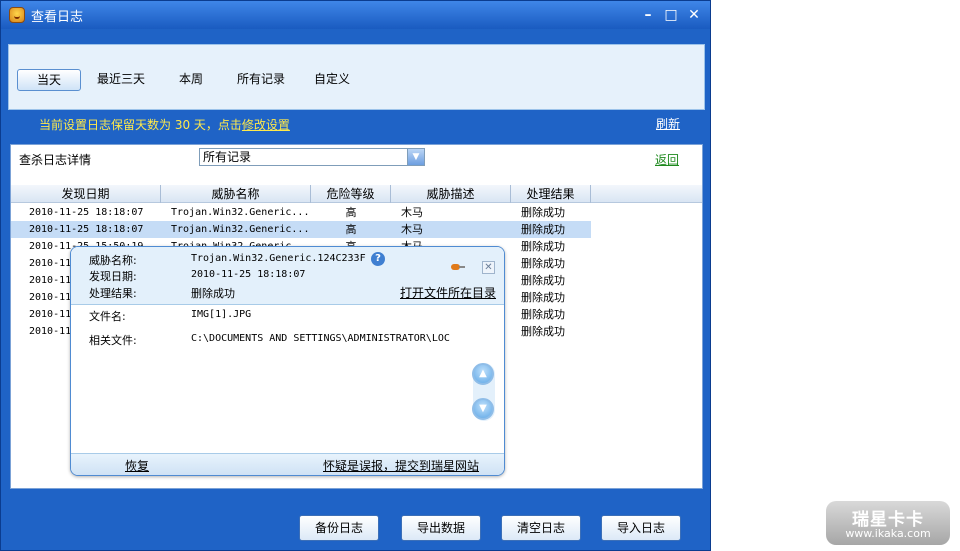 This screenshot has height=551, width=960. I want to click on retention-notice: 当前设置日志保留天数为 30 天，点击修改设置, so click(164, 124).